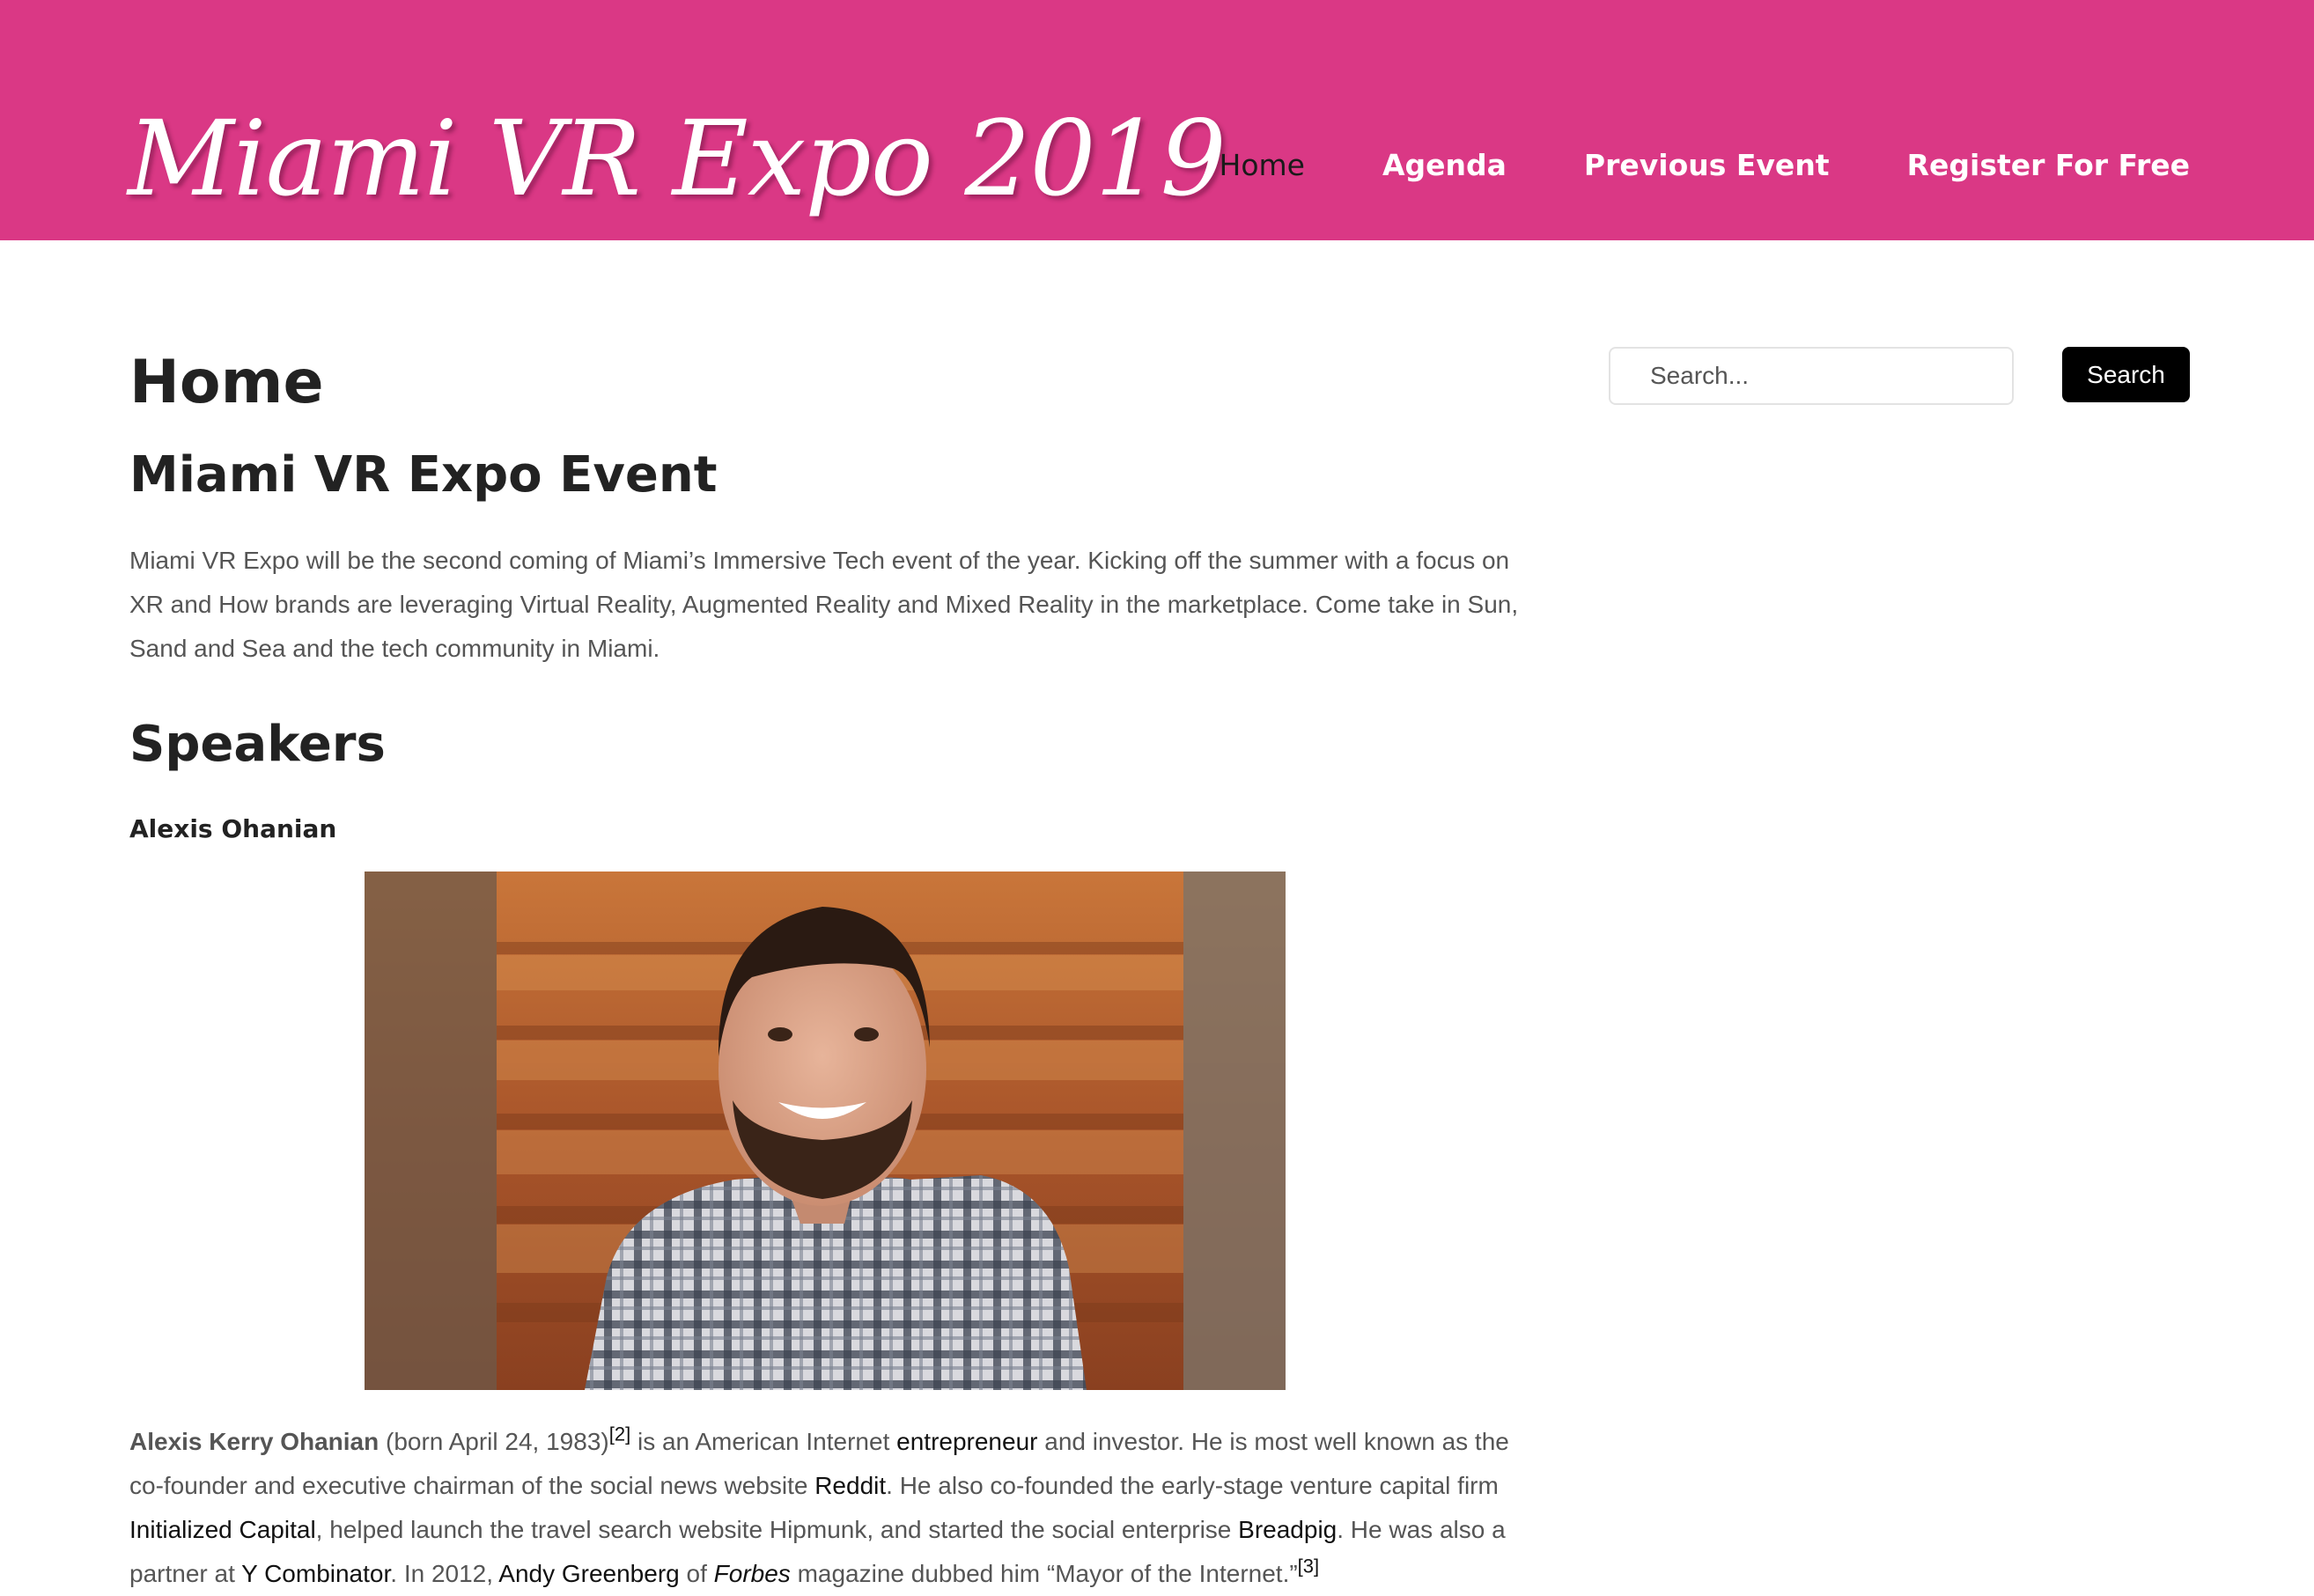 This screenshot has height=1596, width=2314. Describe the element at coordinates (825, 1131) in the screenshot. I see `speaker-photo` at that location.